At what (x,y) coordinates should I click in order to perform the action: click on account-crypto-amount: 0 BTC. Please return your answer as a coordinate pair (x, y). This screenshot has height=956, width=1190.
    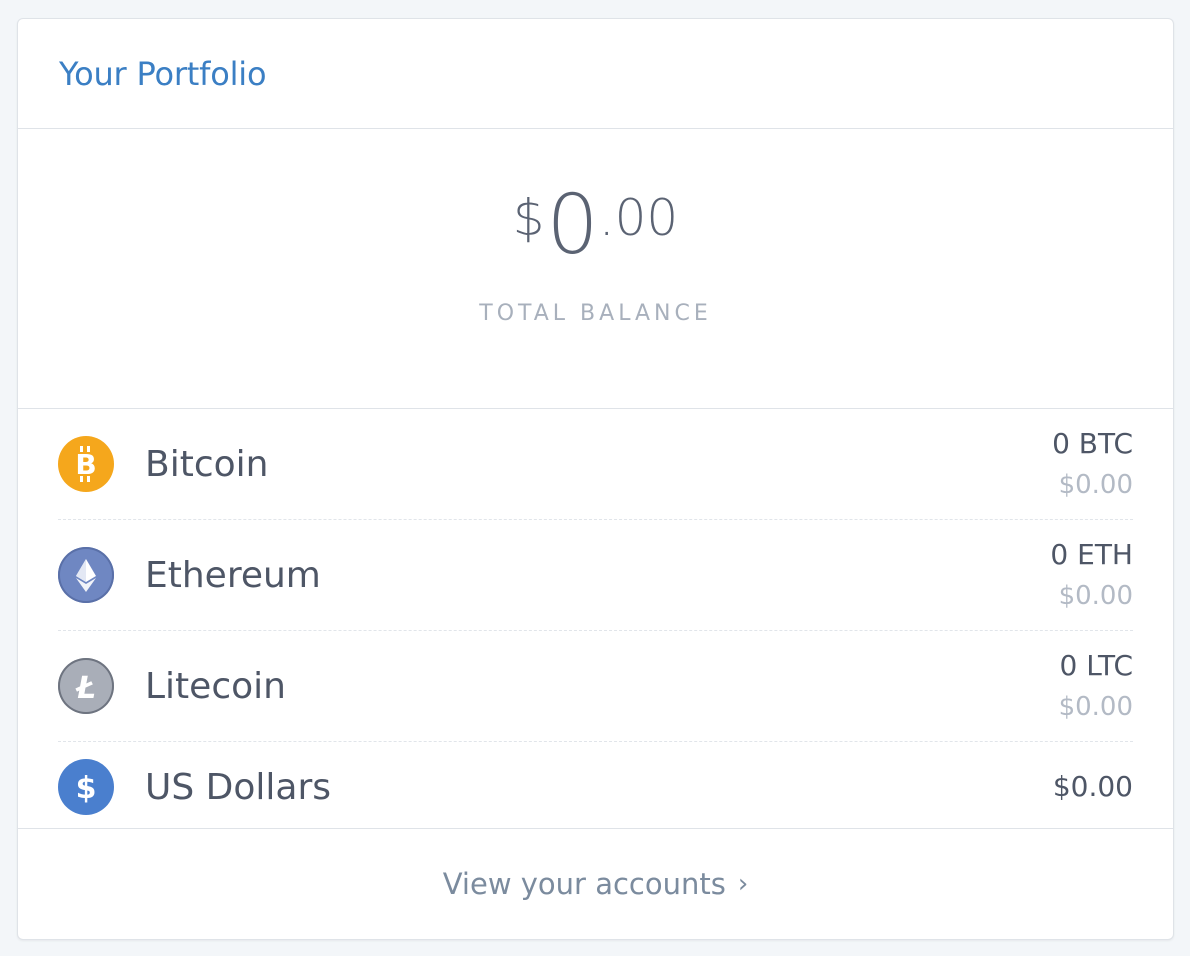
    Looking at the image, I should click on (1092, 443).